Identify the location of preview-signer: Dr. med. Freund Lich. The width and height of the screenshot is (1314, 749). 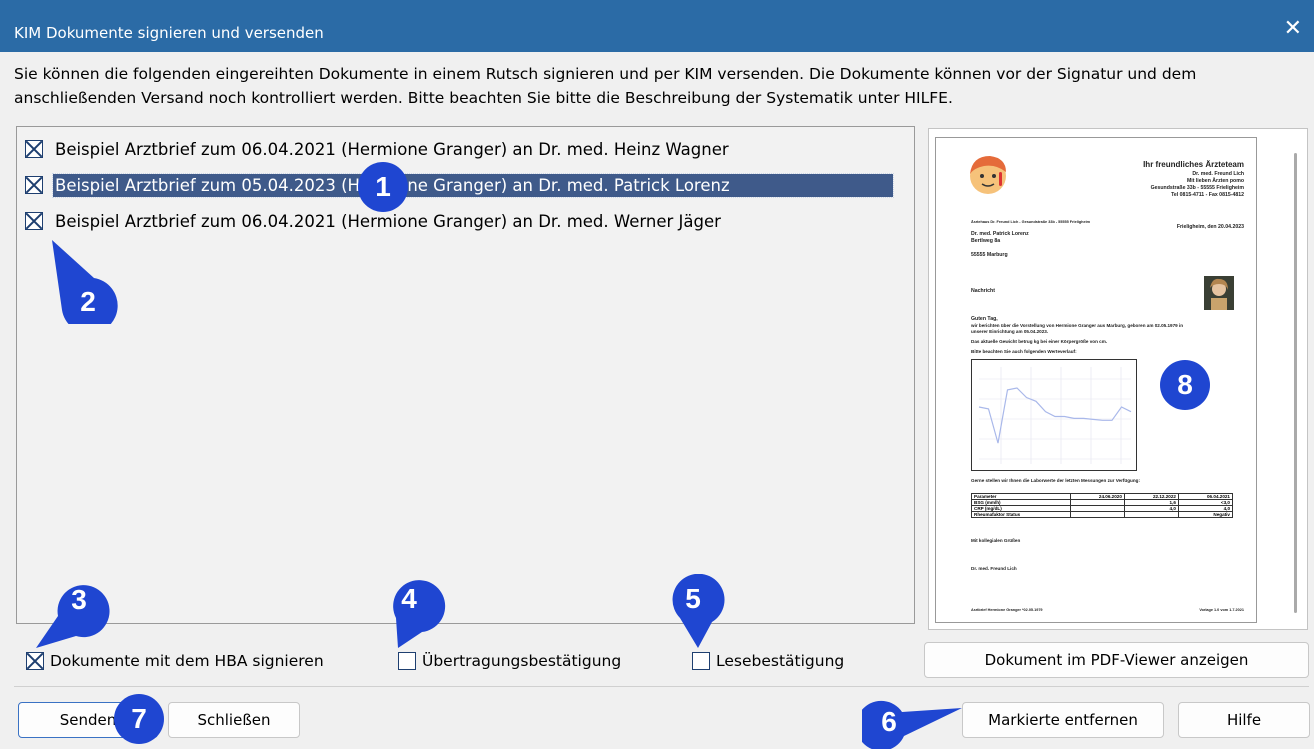
(994, 568).